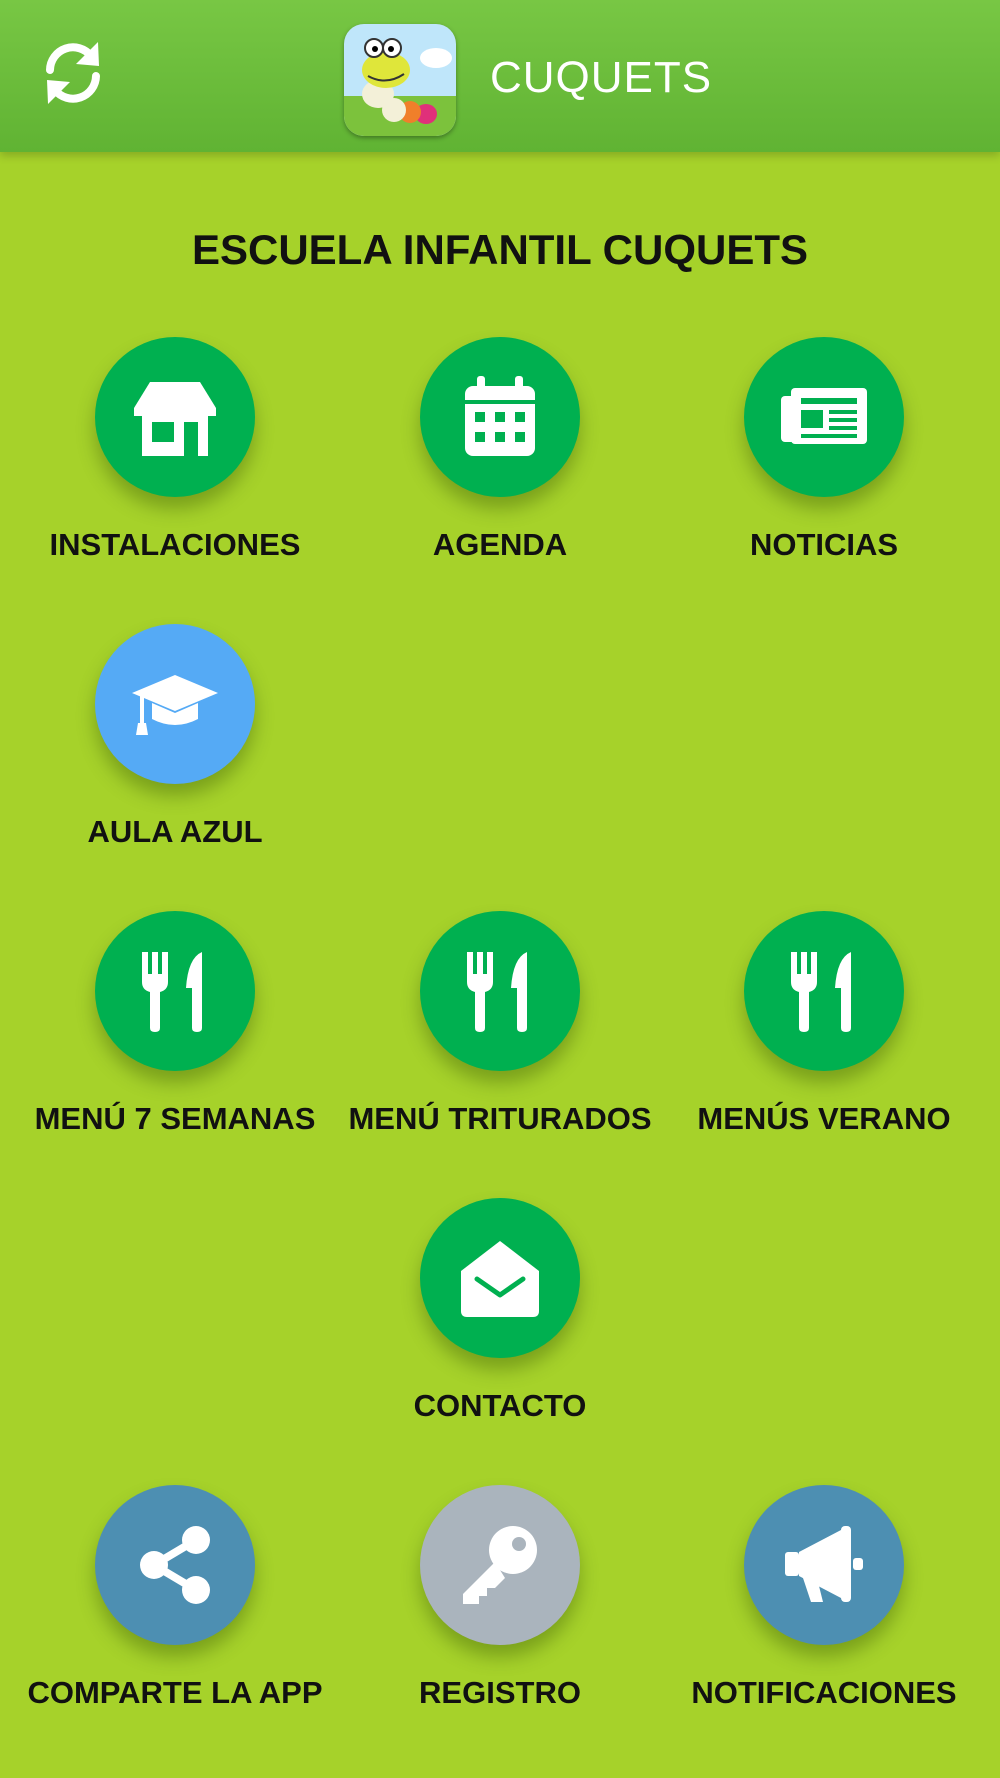 This screenshot has height=1778, width=1000. I want to click on share-icon, so click(175, 1565).